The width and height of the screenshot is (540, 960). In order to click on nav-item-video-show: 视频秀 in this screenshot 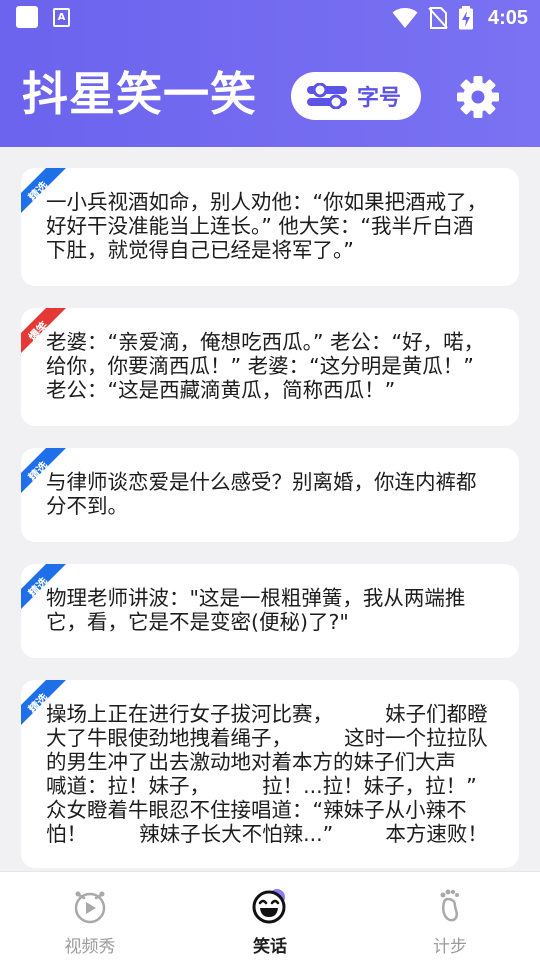, I will do `click(90, 916)`.